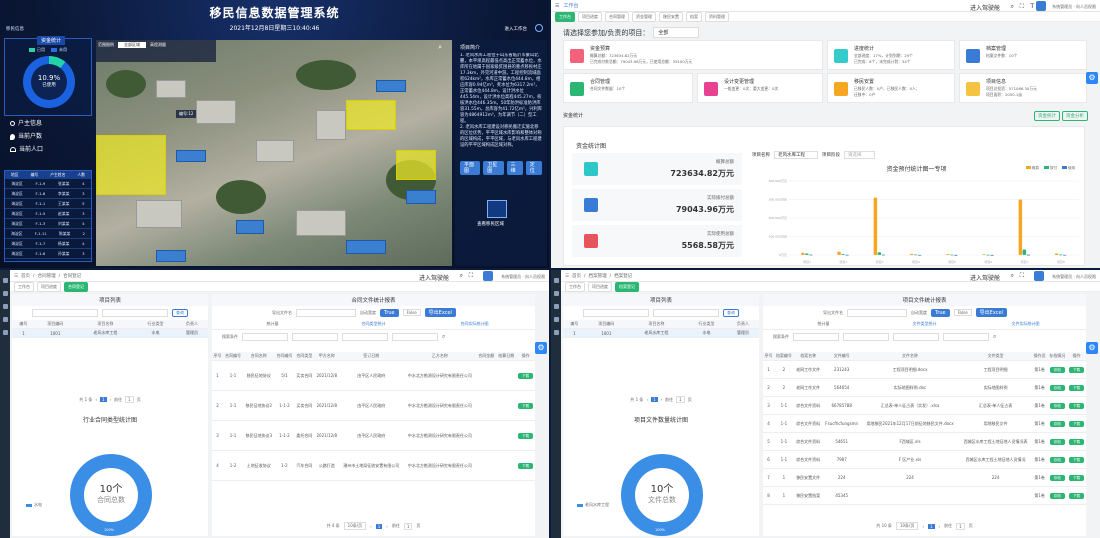 This screenshot has height=538, width=1100. I want to click on export-excel-button: 导出Excel, so click(991, 312).